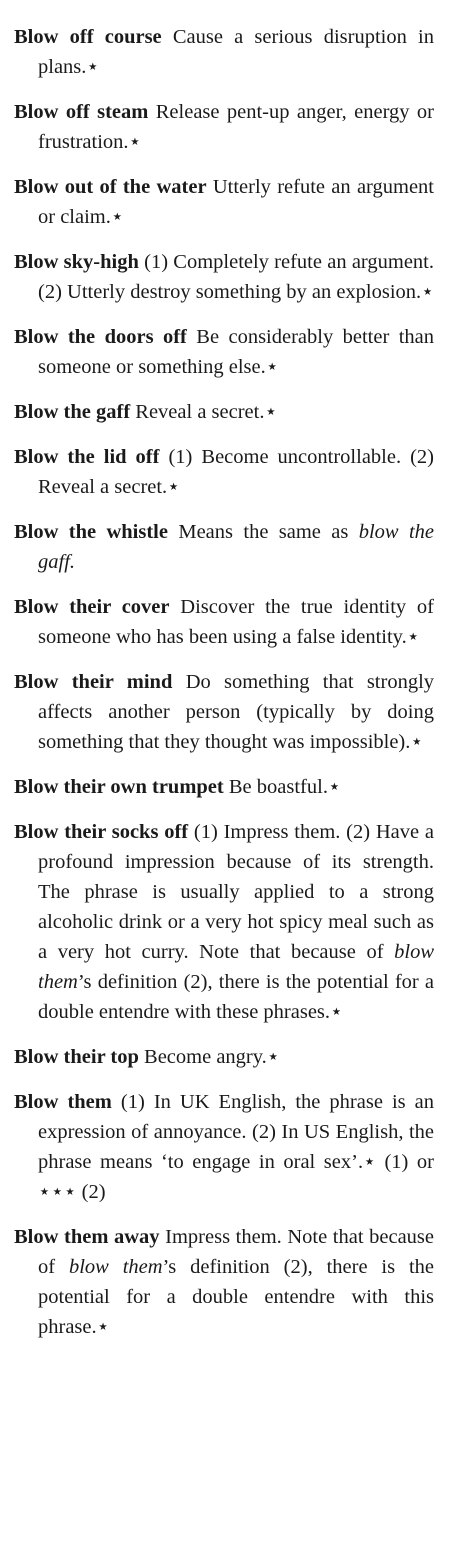 The width and height of the screenshot is (450, 1552). What do you see at coordinates (119, 787) in the screenshot?
I see `entry-headword: Blow their own trumpet` at bounding box center [119, 787].